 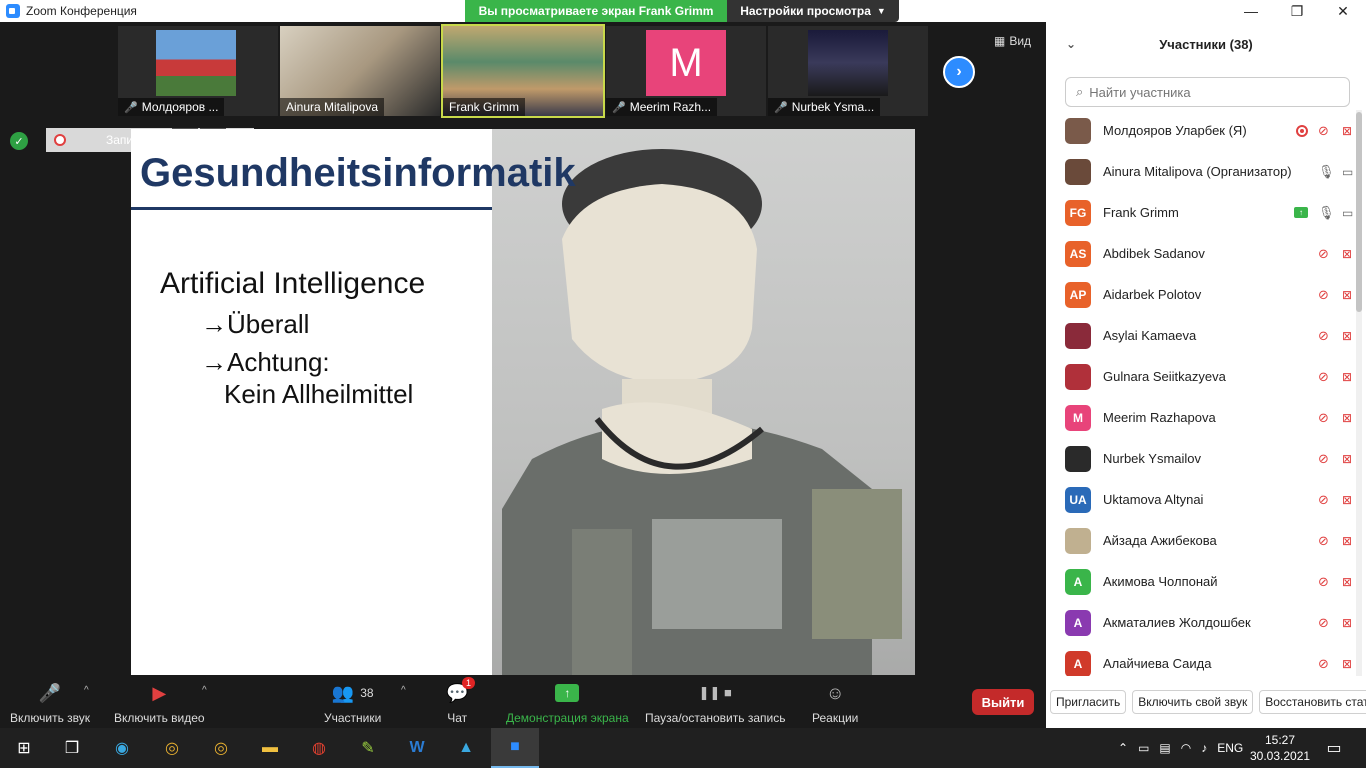 What do you see at coordinates (1202, 253) in the screenshot?
I see `participant-row: AS Abdibek Sadanov ⊘ ⊠` at bounding box center [1202, 253].